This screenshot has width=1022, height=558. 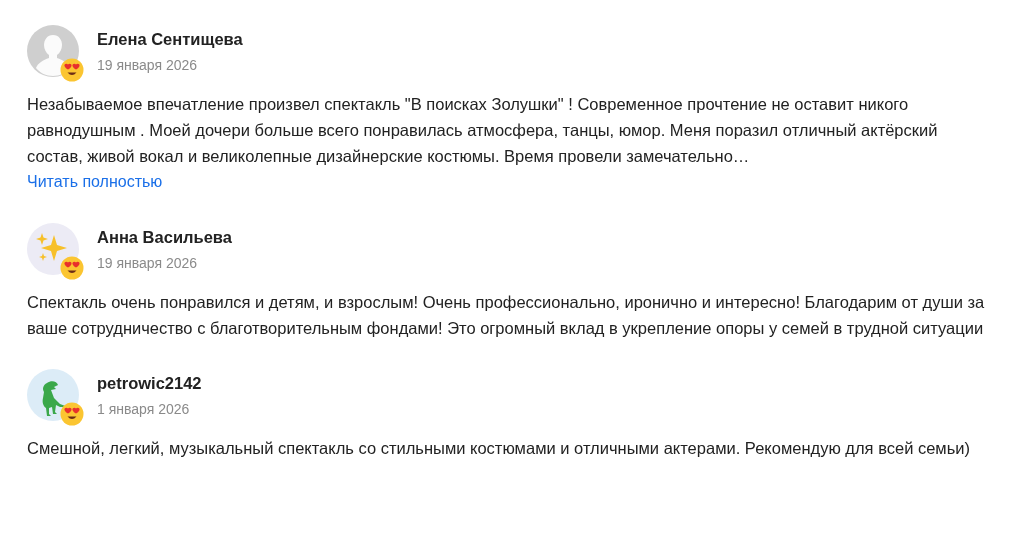 I want to click on author-name: Анна Васильева, so click(x=164, y=237).